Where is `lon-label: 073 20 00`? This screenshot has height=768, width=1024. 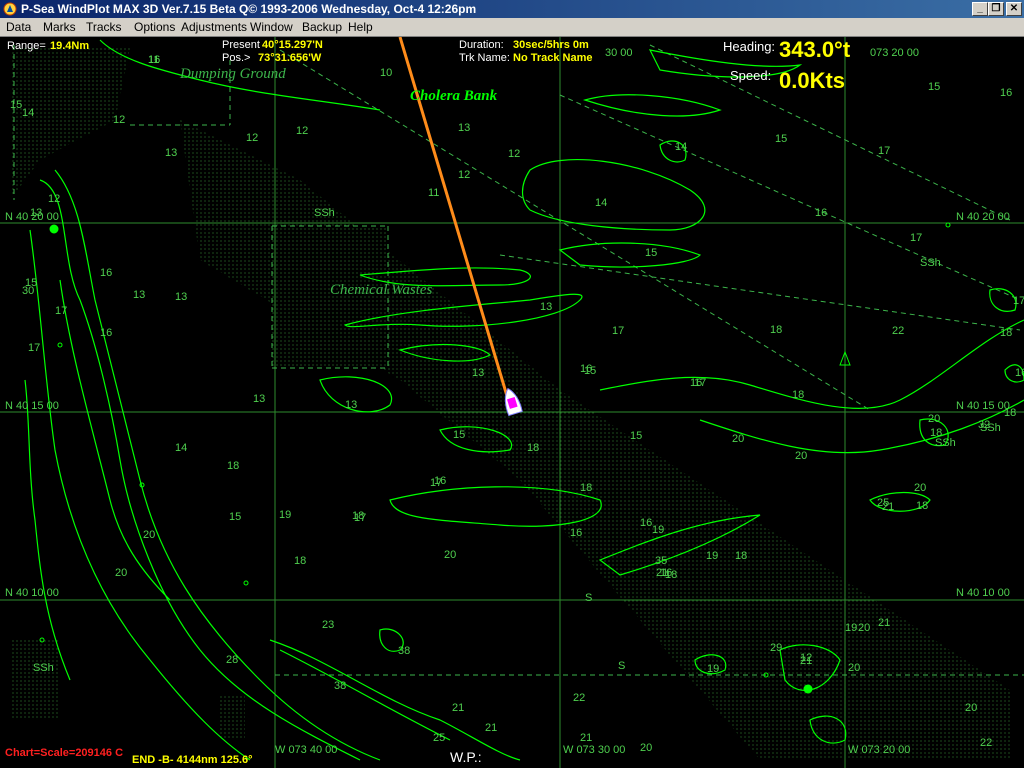 lon-label: 073 20 00 is located at coordinates (894, 53).